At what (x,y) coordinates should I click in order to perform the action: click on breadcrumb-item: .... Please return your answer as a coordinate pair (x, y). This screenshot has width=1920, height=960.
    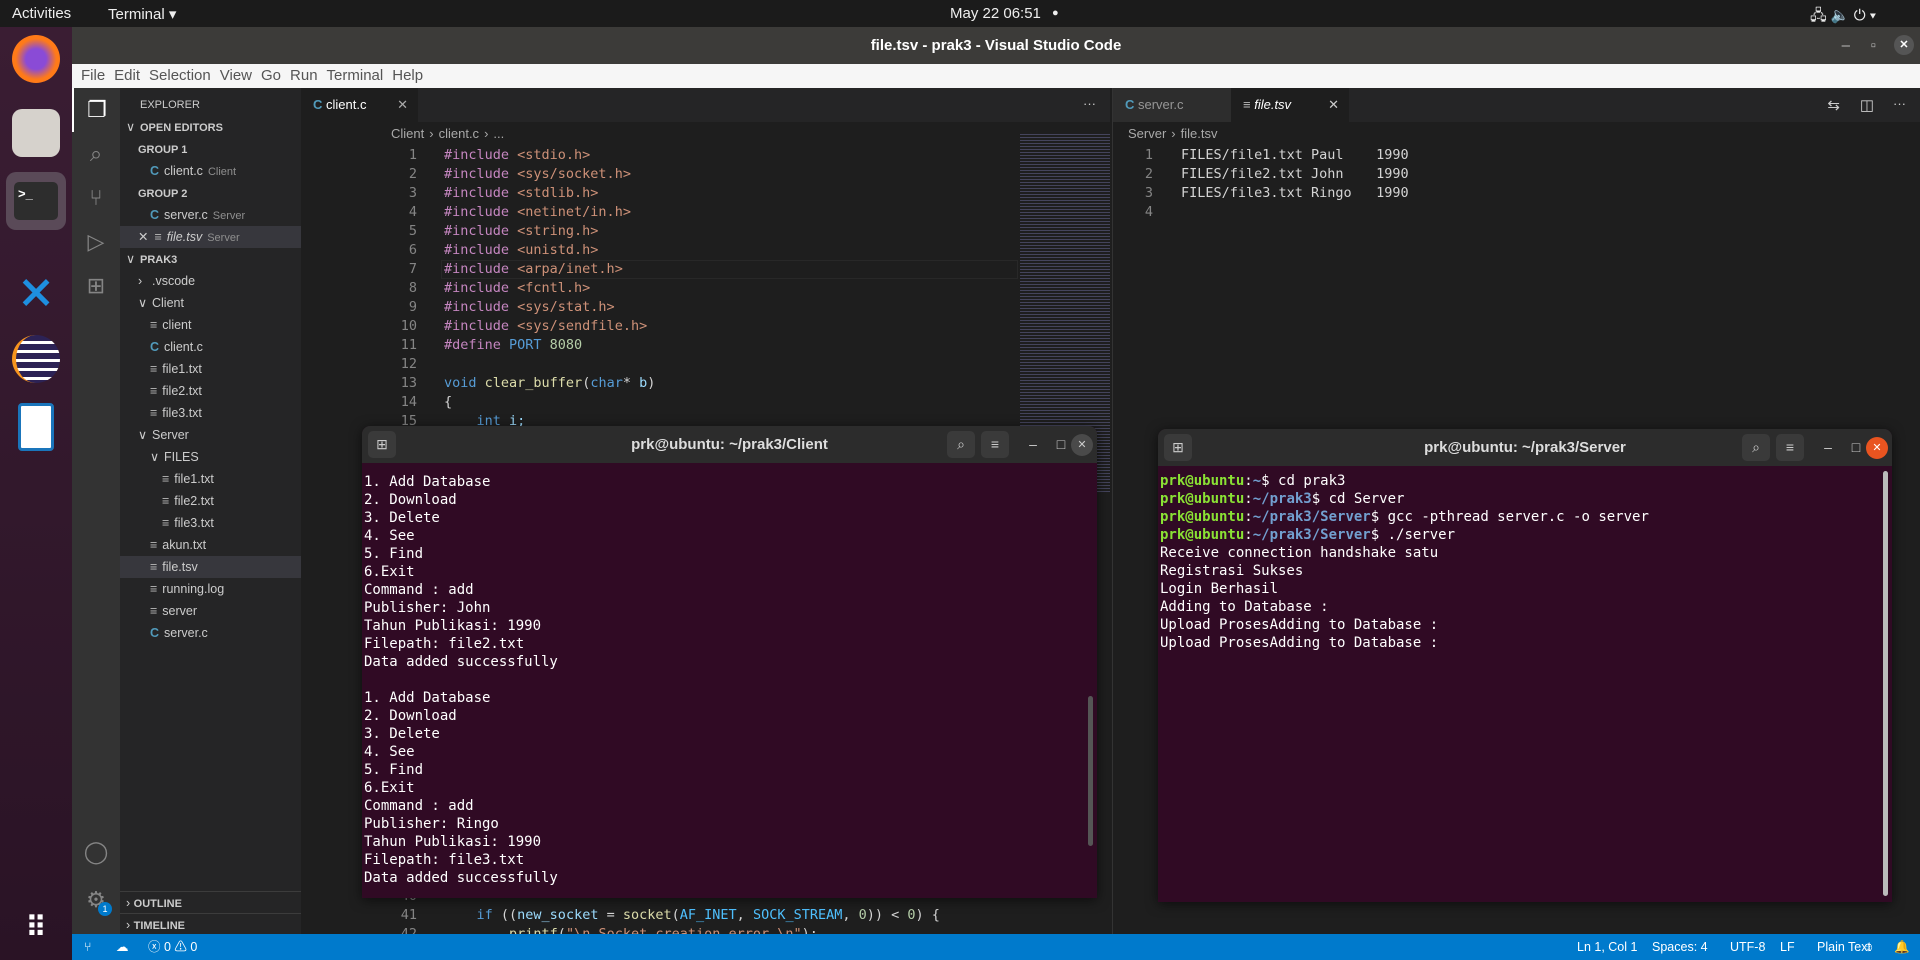
    Looking at the image, I should click on (498, 133).